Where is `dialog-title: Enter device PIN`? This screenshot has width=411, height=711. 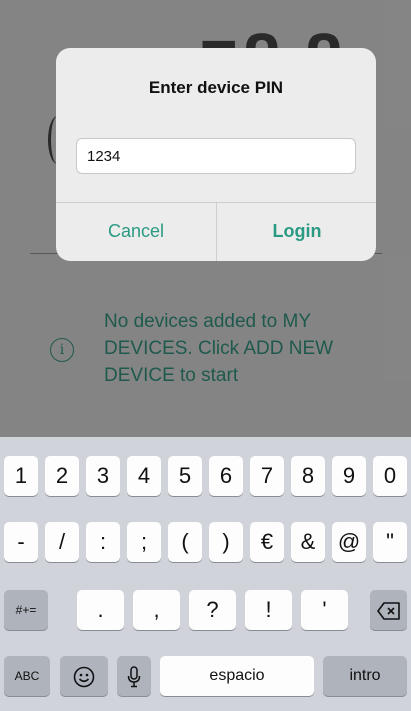
dialog-title: Enter device PIN is located at coordinates (216, 87).